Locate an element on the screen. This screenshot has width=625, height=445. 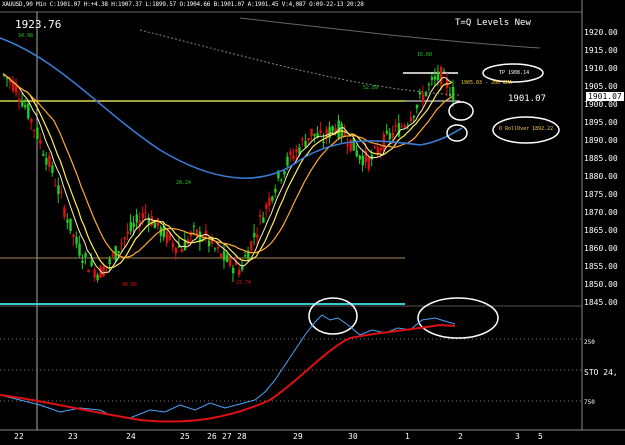
y-tick: 1870.00 is located at coordinates (601, 212).